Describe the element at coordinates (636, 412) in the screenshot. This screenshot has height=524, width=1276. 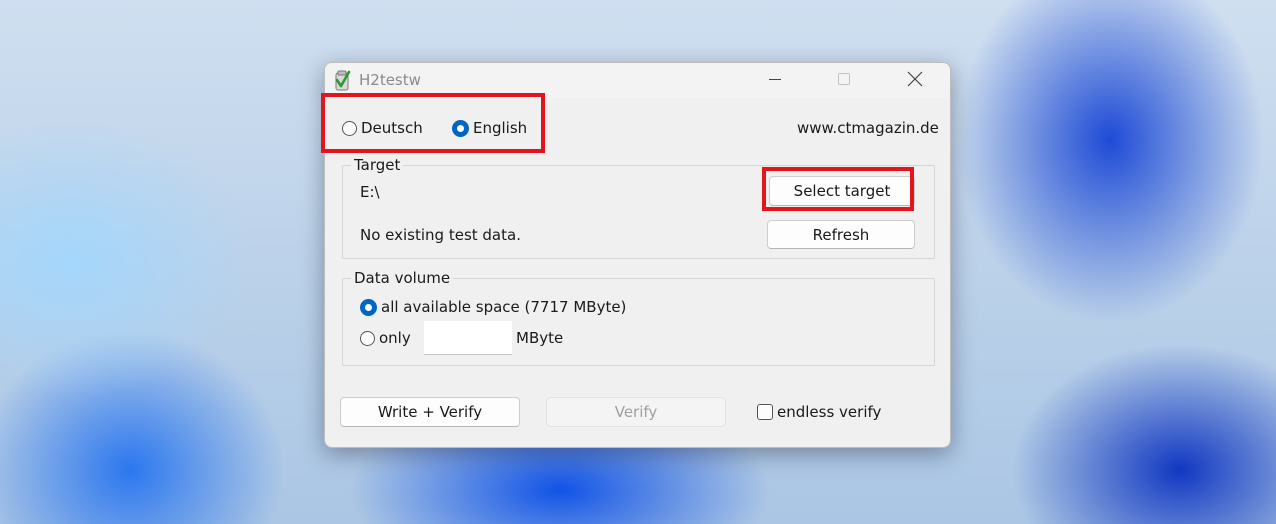
I see `verify-button: Verify` at that location.